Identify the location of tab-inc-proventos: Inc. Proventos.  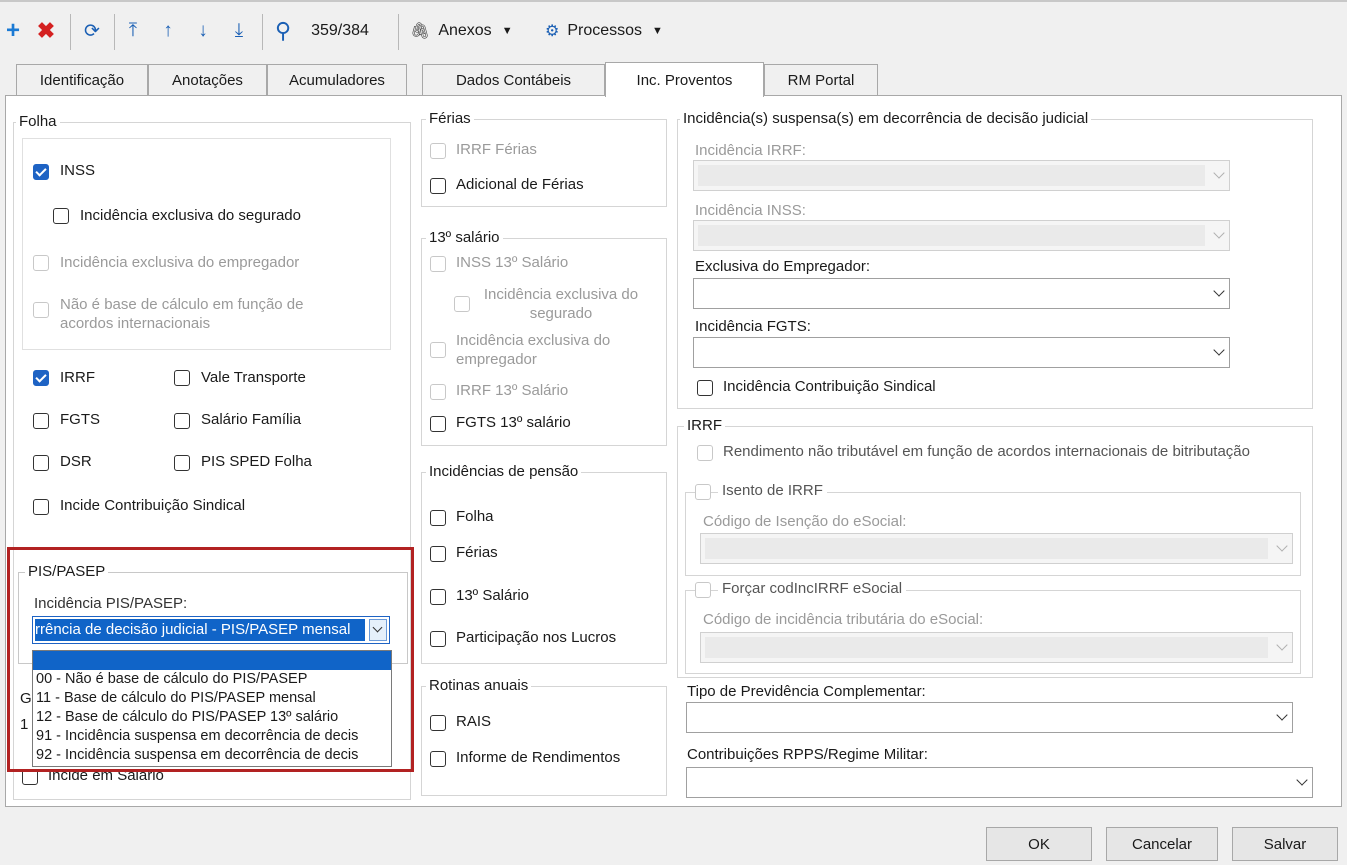
(684, 79).